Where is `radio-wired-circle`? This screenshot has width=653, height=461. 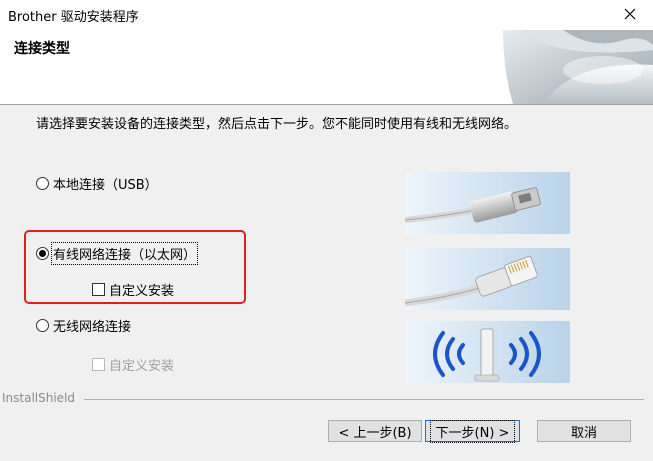
radio-wired-circle is located at coordinates (42, 253).